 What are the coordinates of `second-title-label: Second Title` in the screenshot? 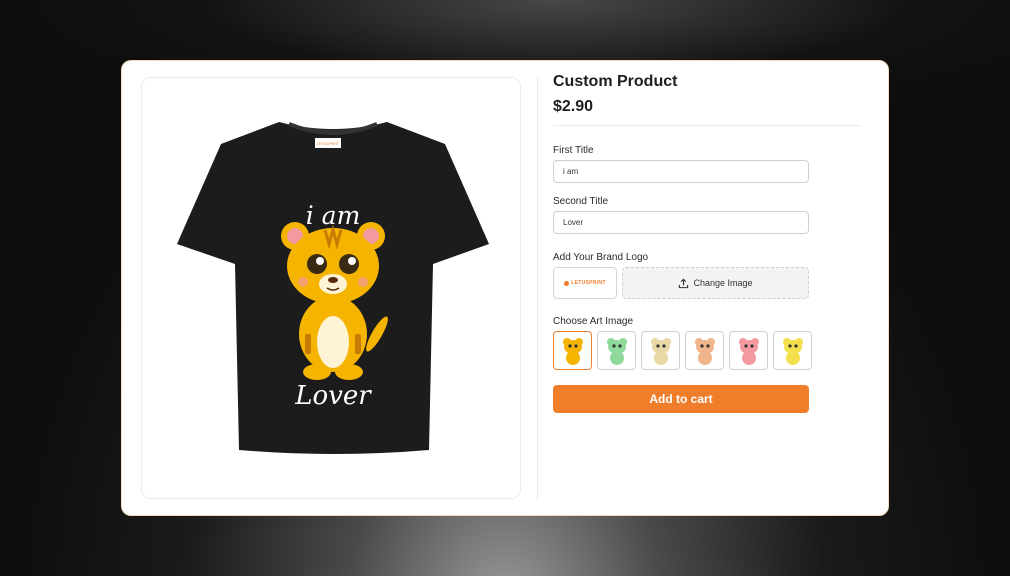 It's located at (581, 201).